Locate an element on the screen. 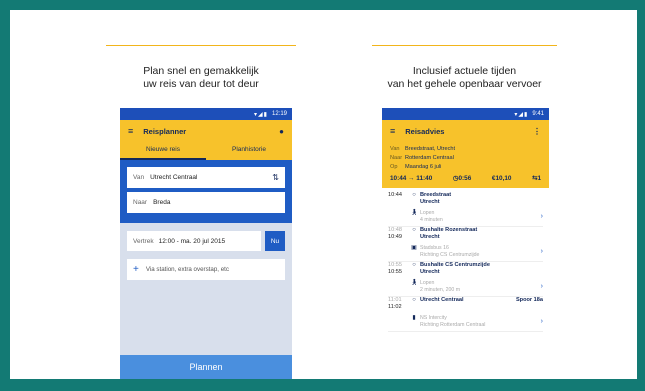  transit-row: 🚶︎ Lopen 4 minuten › is located at coordinates (465, 217).